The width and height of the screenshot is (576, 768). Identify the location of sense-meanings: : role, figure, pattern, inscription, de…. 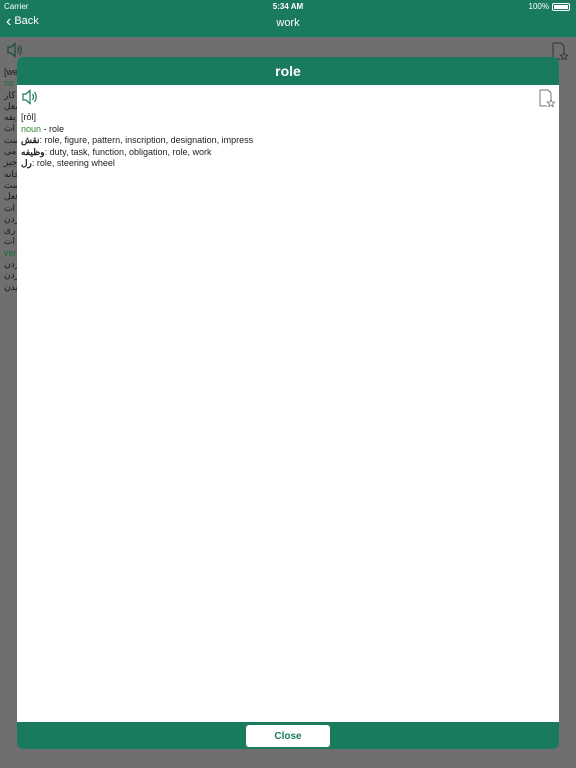
(146, 140).